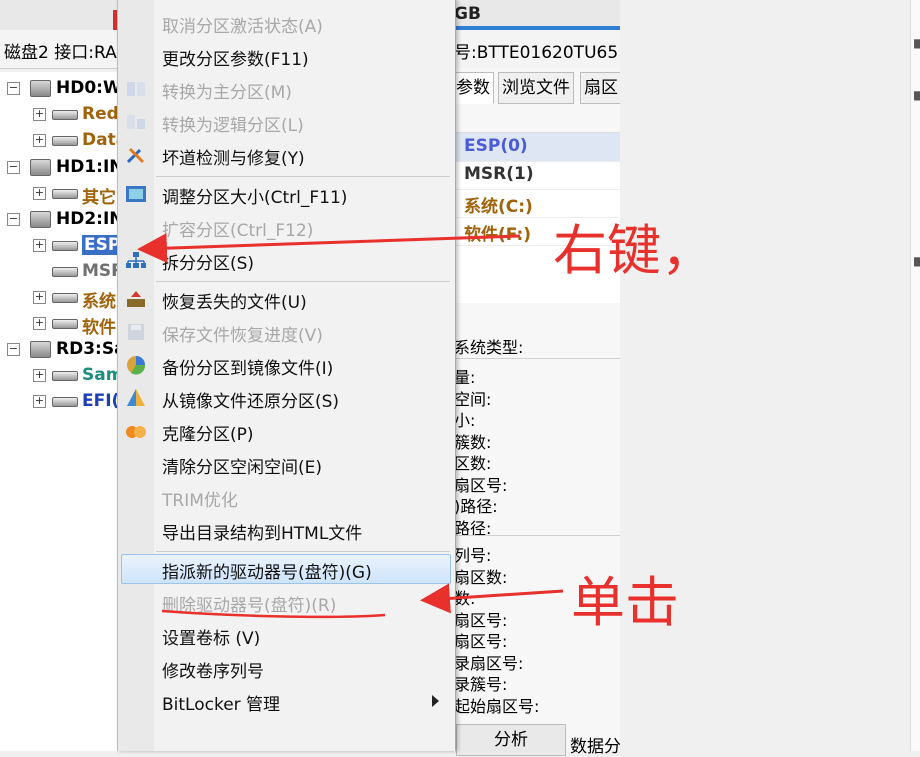 The width and height of the screenshot is (920, 757). Describe the element at coordinates (634, 250) in the screenshot. I see `right-click-note: 右键，` at that location.